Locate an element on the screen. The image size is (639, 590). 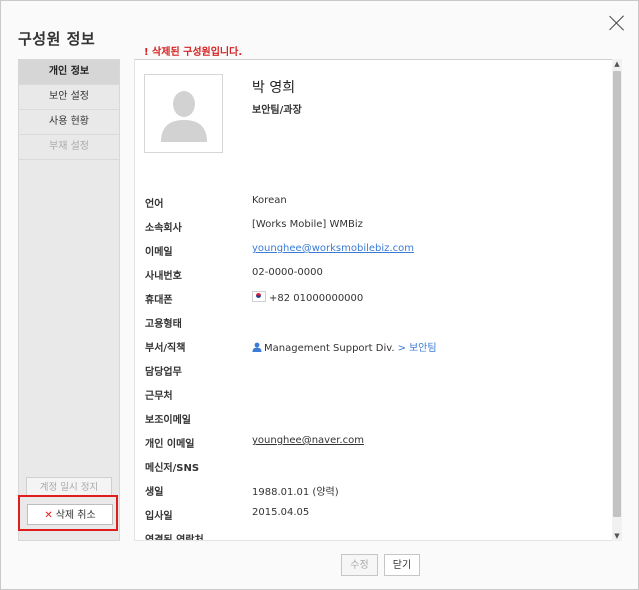
suspend-account-button: 계정 일시 정지 is located at coordinates (69, 487).